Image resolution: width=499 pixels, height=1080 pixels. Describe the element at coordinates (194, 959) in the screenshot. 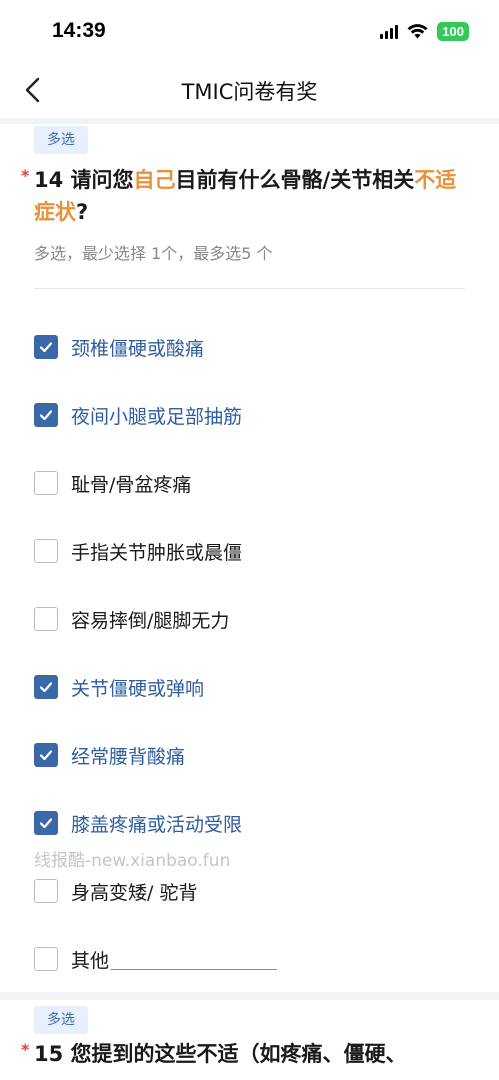

I see `other-text-field` at that location.